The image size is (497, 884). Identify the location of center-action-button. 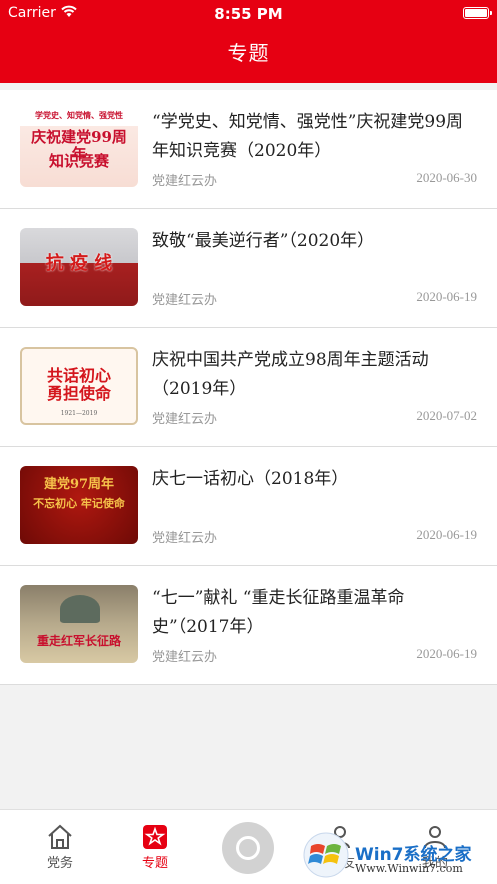
(248, 848).